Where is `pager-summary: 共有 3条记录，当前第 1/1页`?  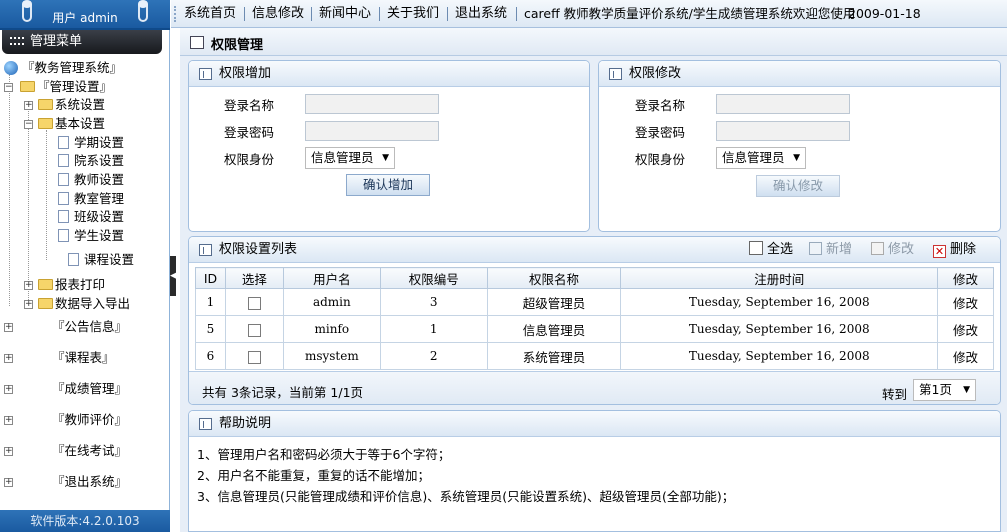
pager-summary: 共有 3条记录，当前第 1/1页 is located at coordinates (283, 392).